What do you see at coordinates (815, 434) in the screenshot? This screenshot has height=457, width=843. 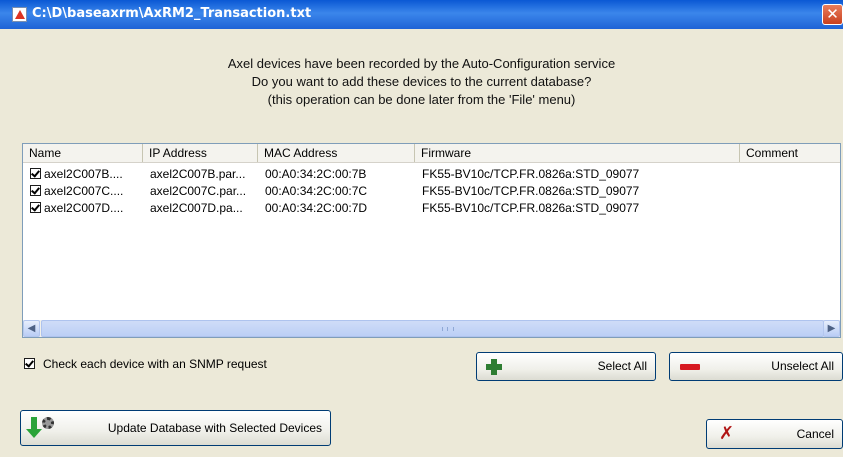 I see `cancel-label: Cancel` at bounding box center [815, 434].